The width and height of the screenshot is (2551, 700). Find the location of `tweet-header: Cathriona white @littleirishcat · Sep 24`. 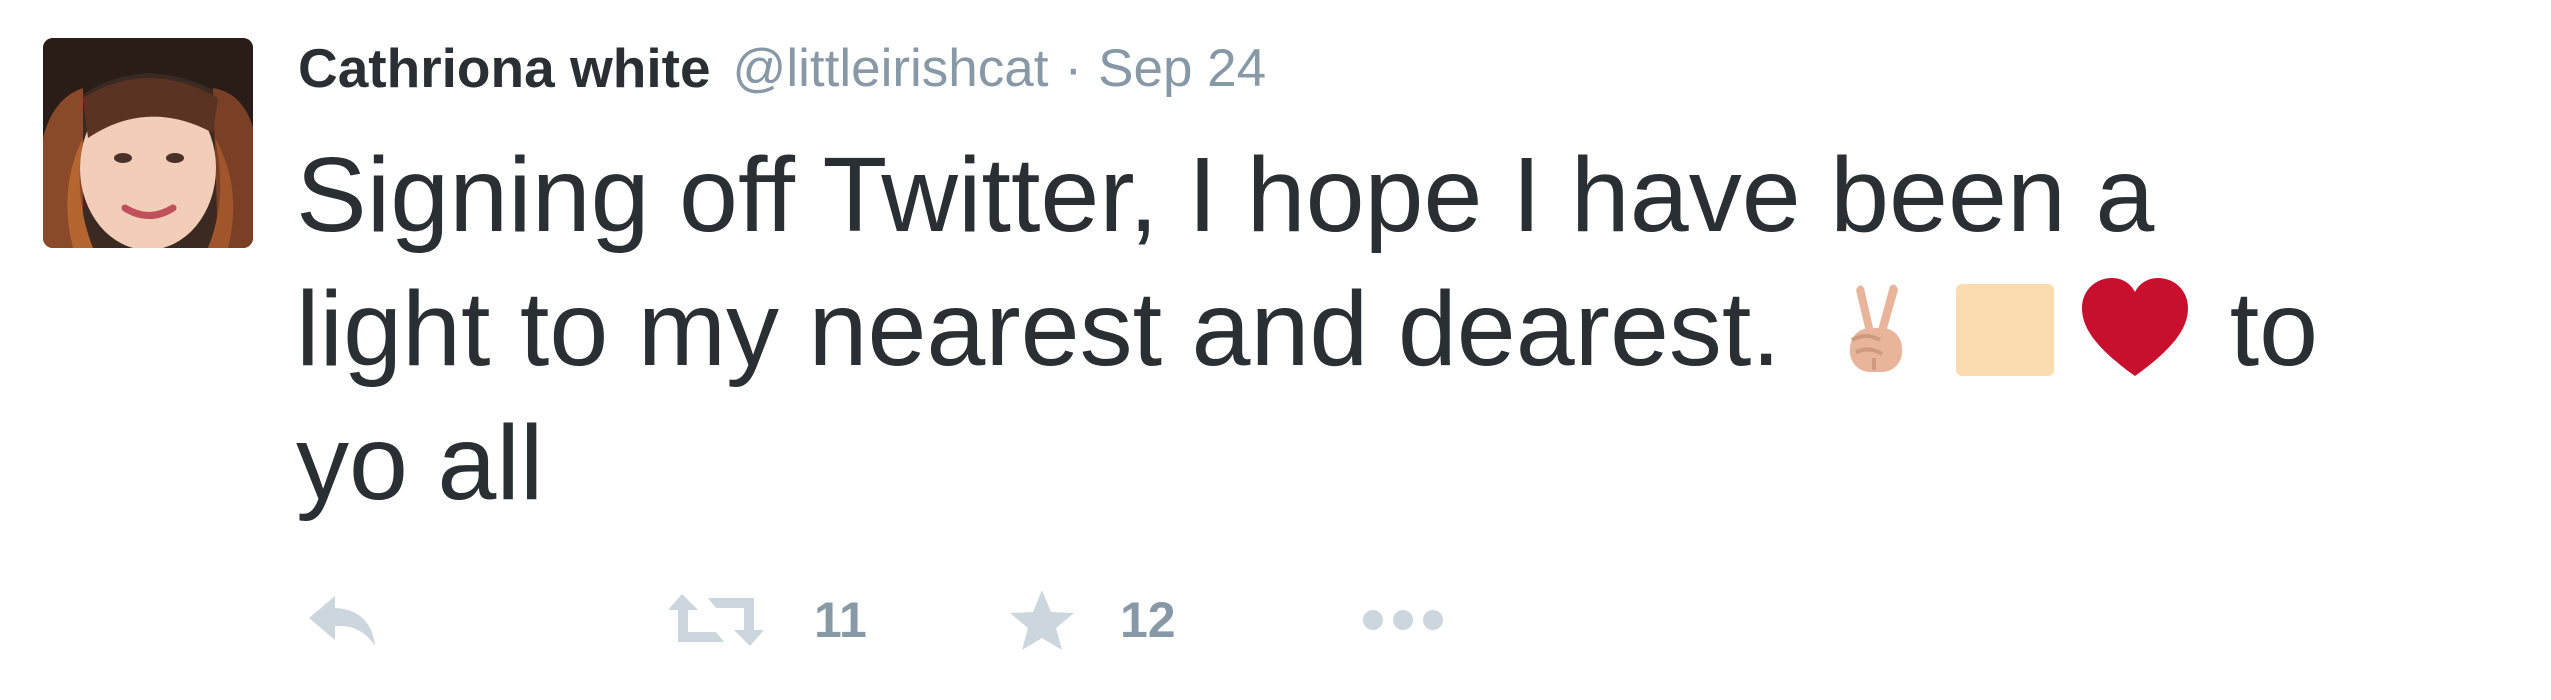

tweet-header: Cathriona white @littleirishcat · Sep 24 is located at coordinates (782, 68).